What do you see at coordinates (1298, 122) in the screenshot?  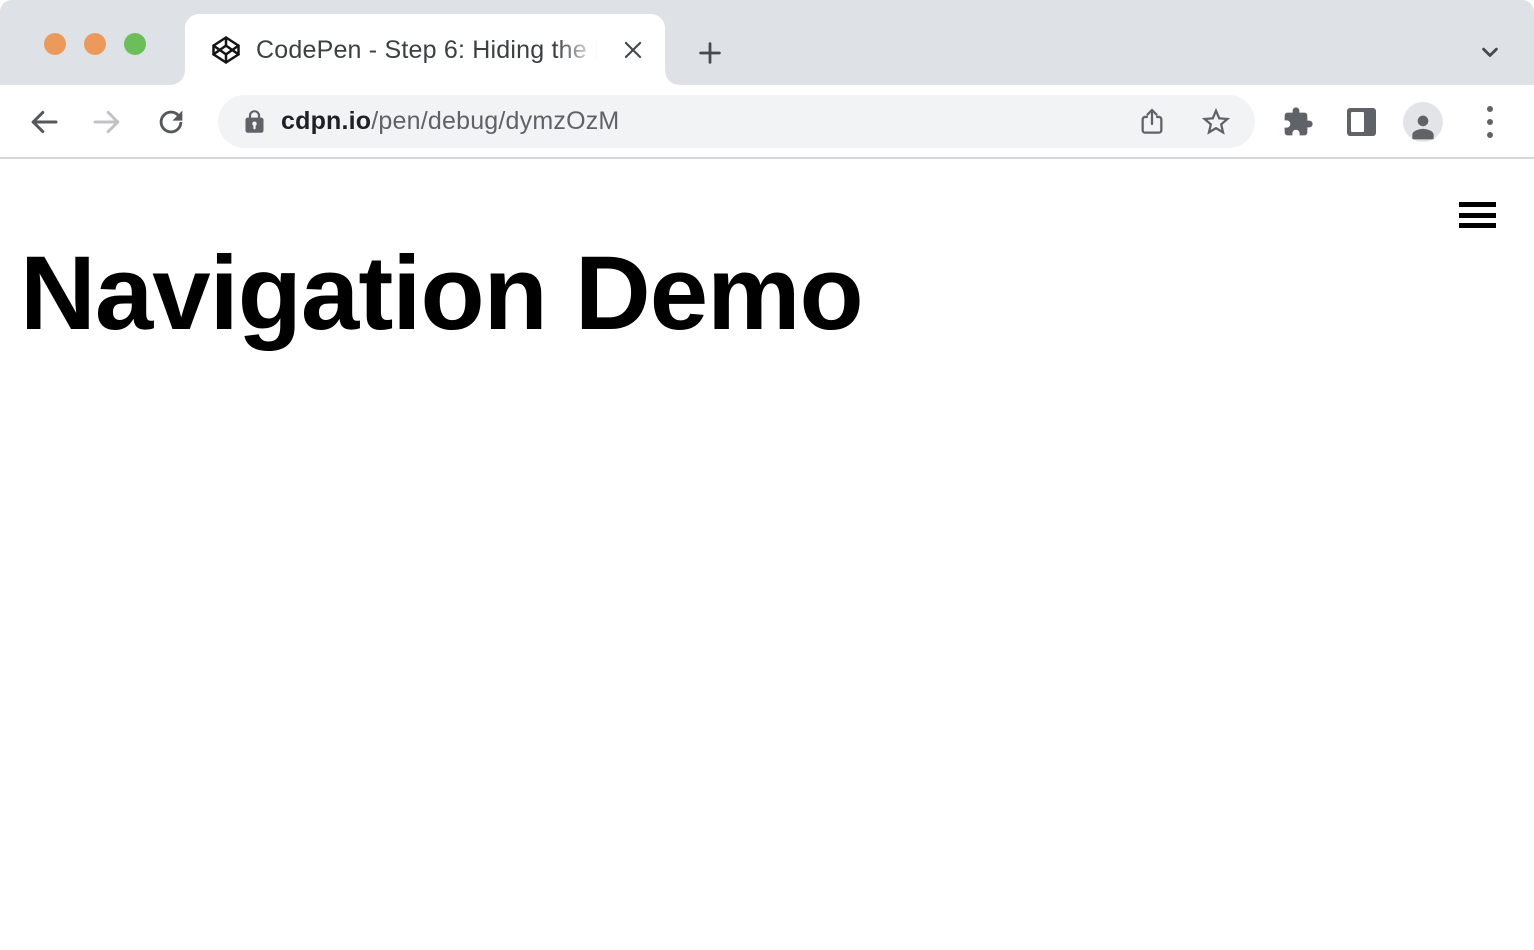 I see `extensions-puzzle-icon` at bounding box center [1298, 122].